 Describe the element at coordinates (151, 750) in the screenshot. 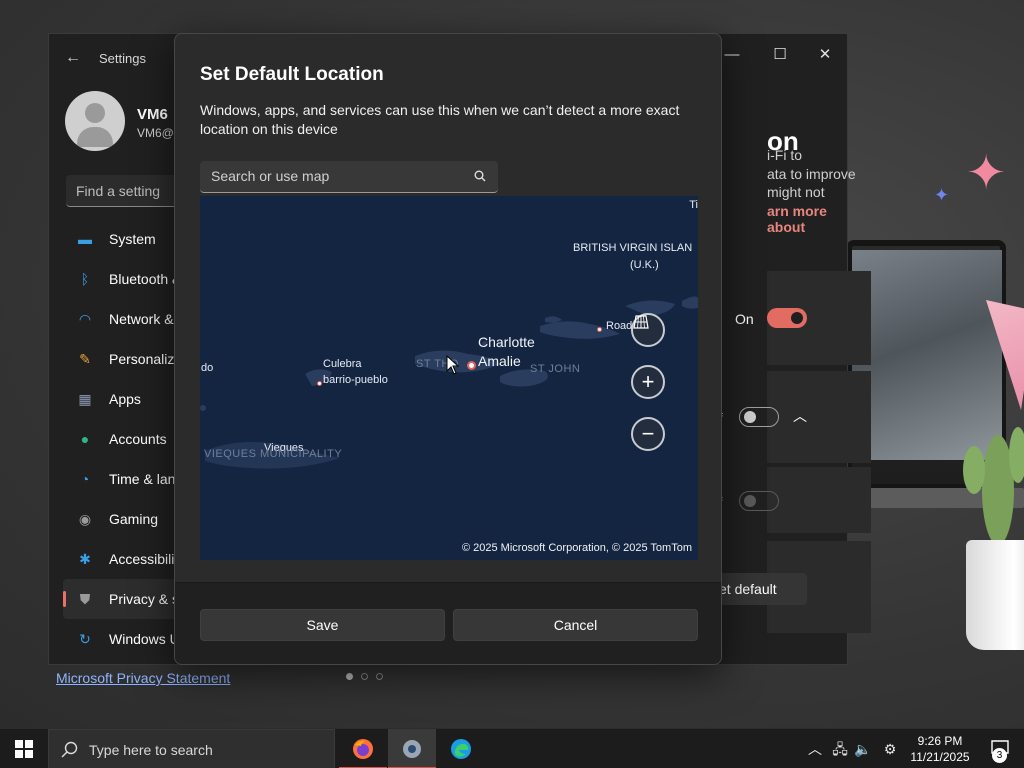

I see `taskbar-search-placeholder: Type here to search` at that location.